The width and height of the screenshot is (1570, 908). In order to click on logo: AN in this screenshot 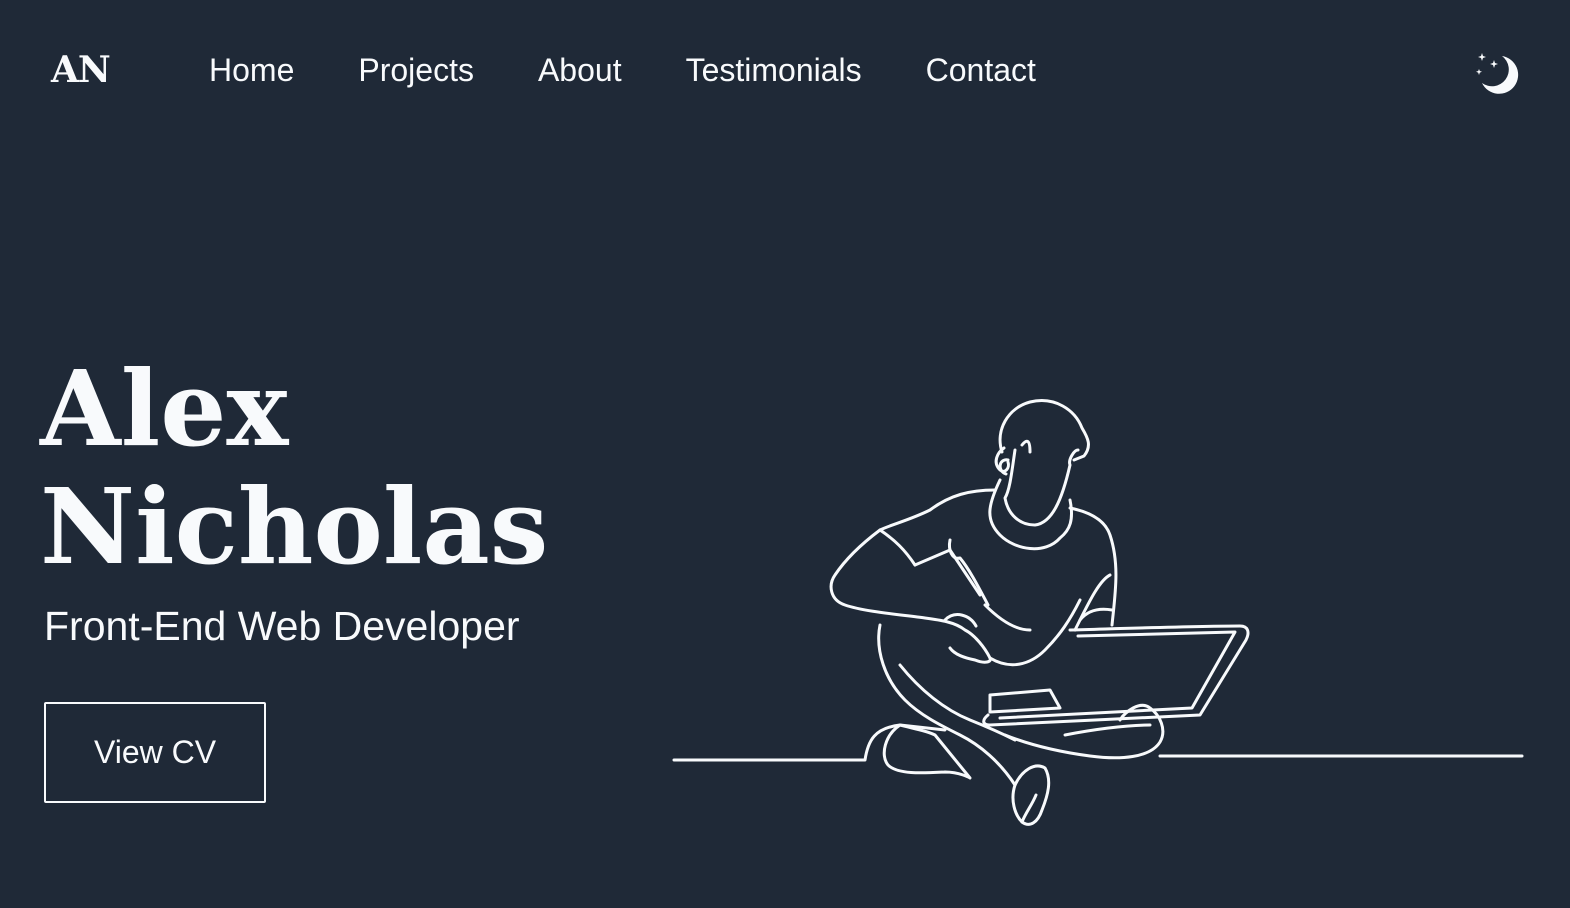, I will do `click(81, 70)`.